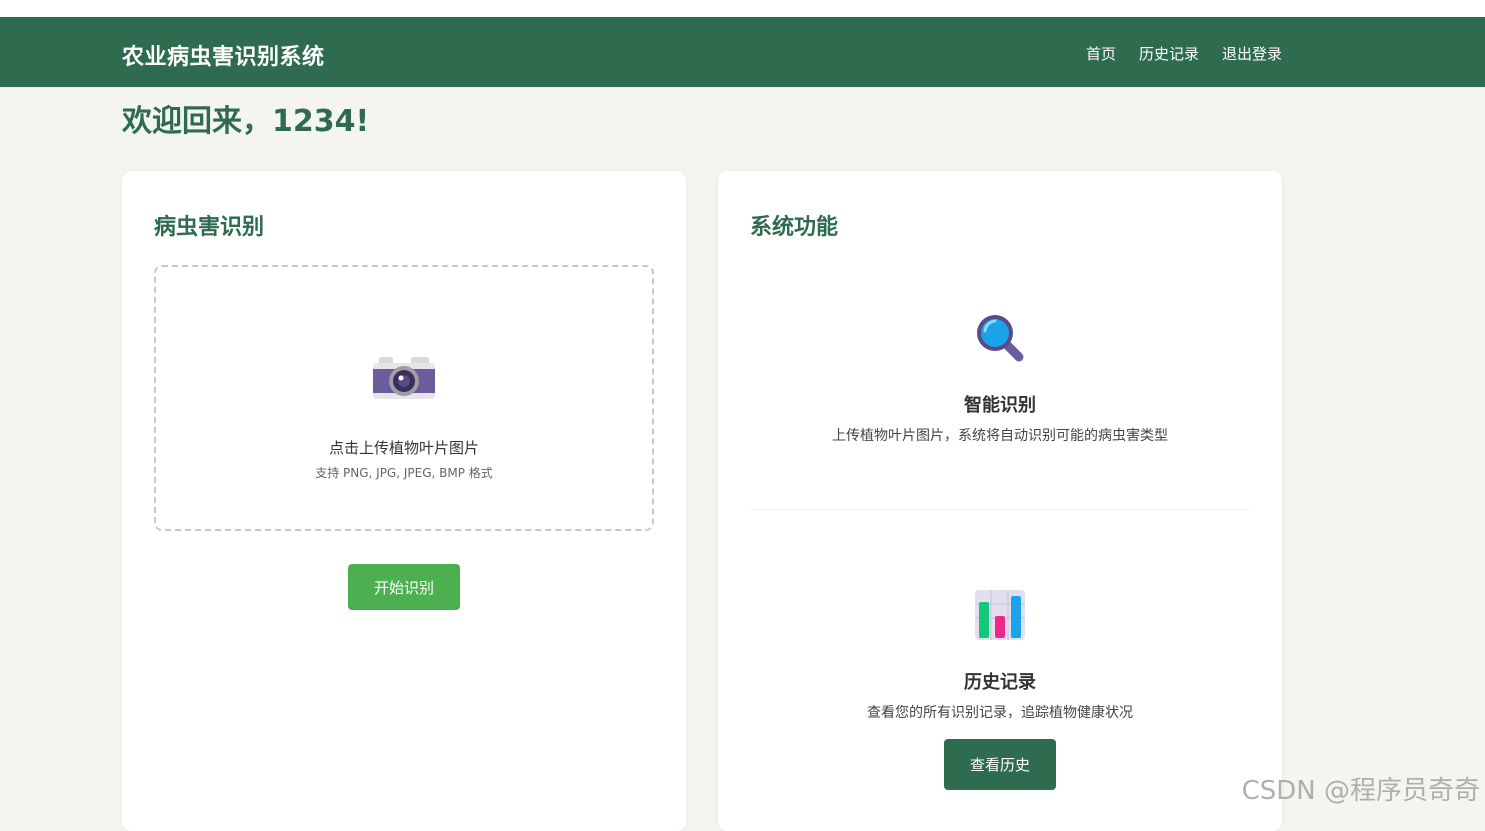 The image size is (1485, 831). I want to click on nav-home-link: 首页, so click(1101, 53).